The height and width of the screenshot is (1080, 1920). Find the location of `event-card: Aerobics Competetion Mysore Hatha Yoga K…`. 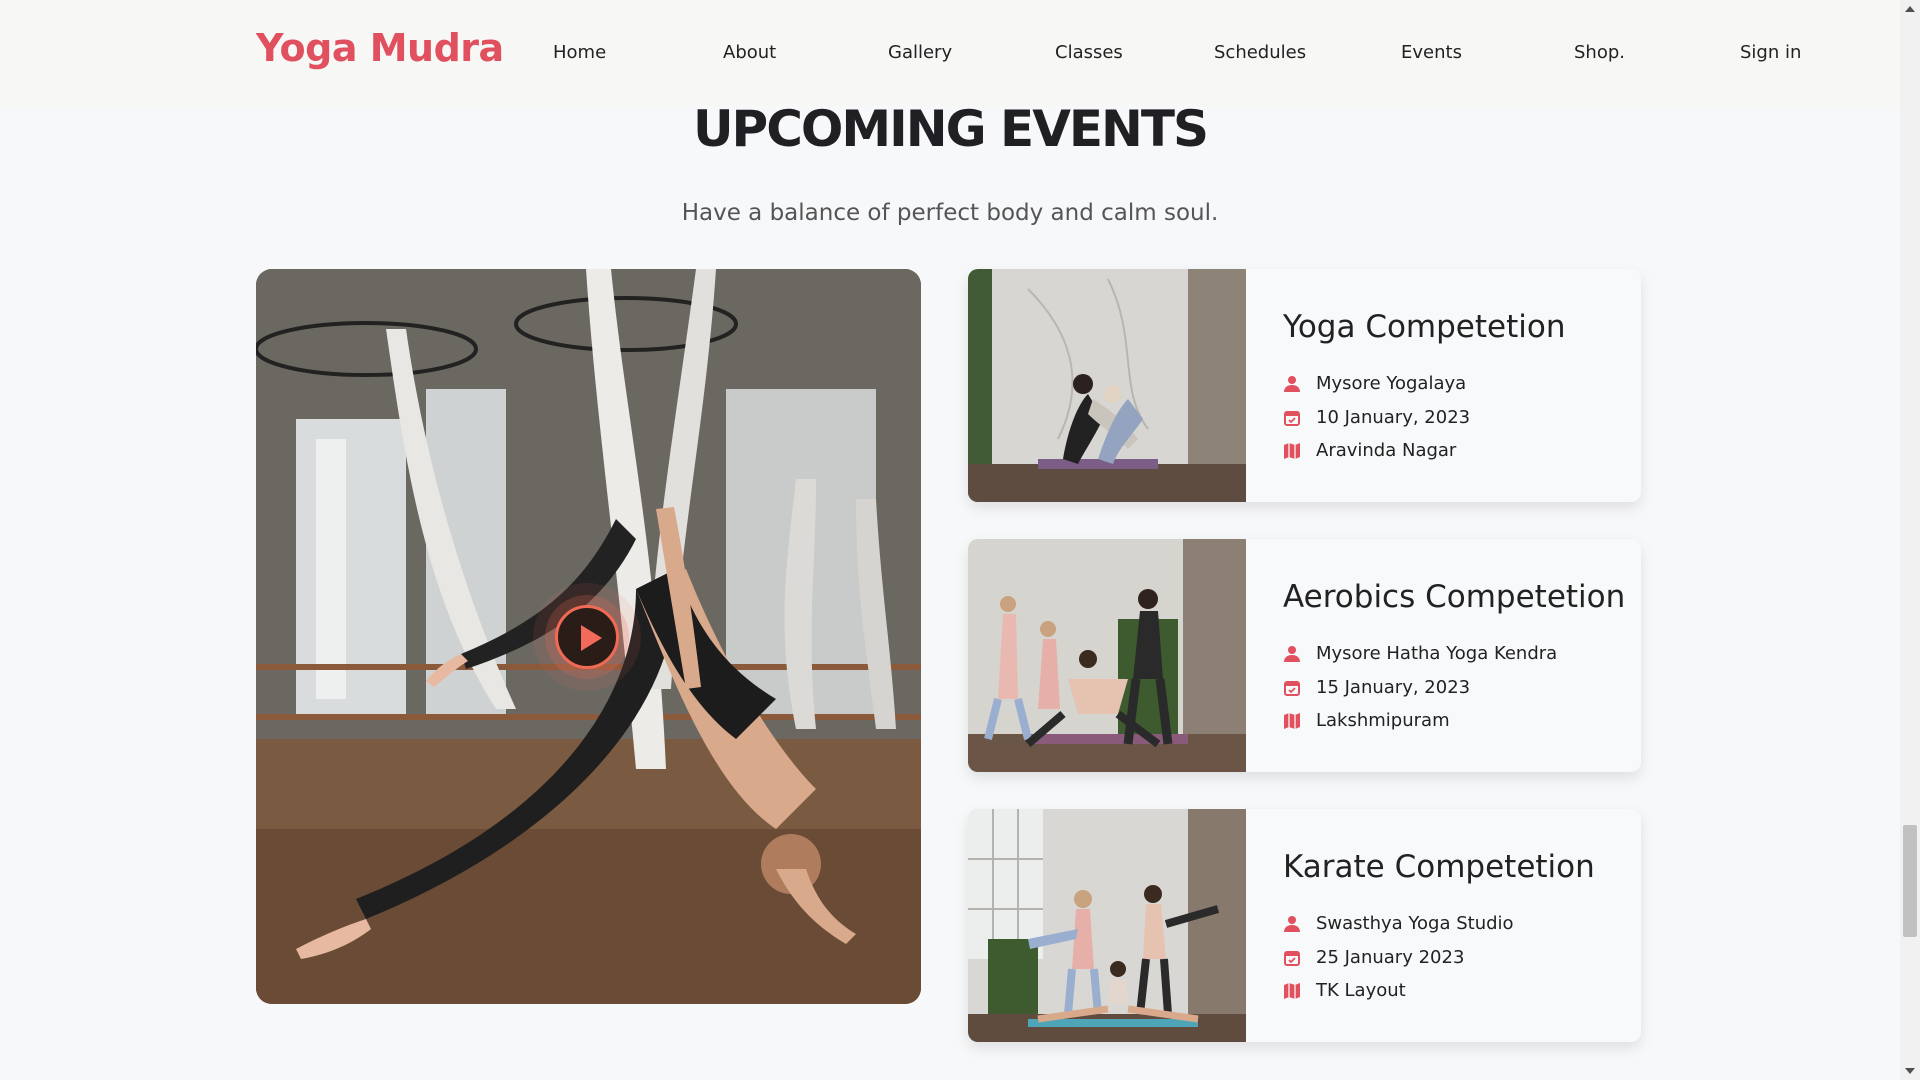

event-card: Aerobics Competetion Mysore Hatha Yoga K… is located at coordinates (1304, 655).